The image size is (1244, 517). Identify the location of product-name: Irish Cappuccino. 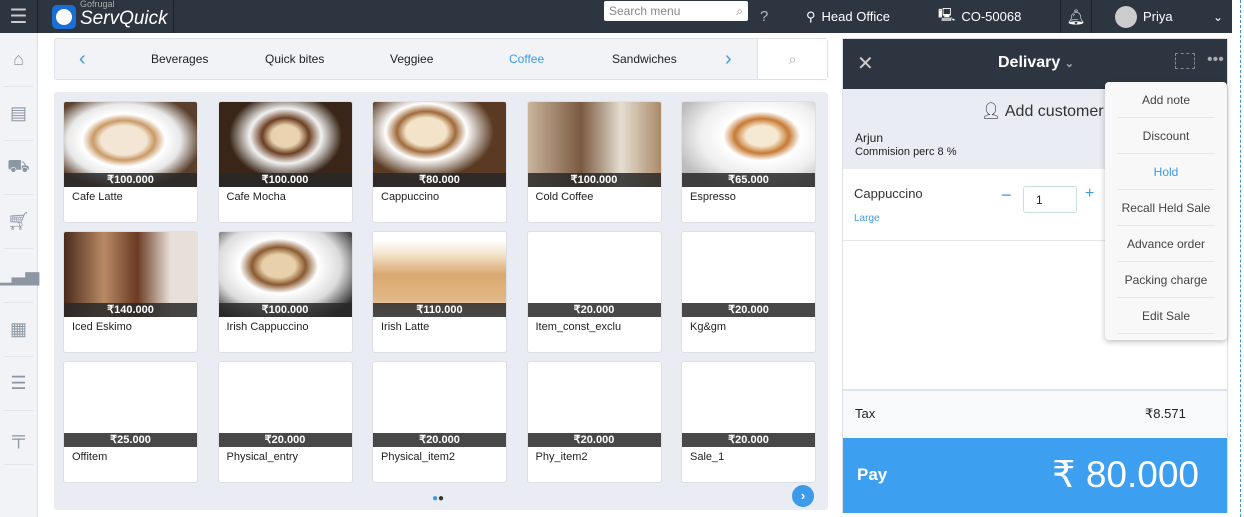
(267, 327).